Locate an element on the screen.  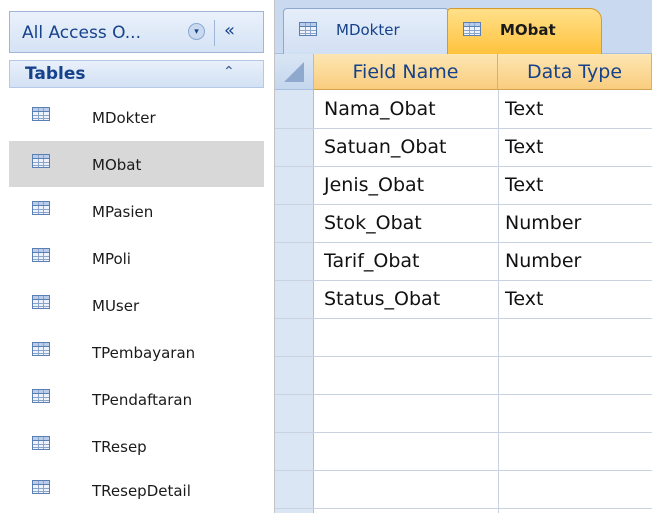
field-name-cell: Nama_Obat is located at coordinates (380, 109).